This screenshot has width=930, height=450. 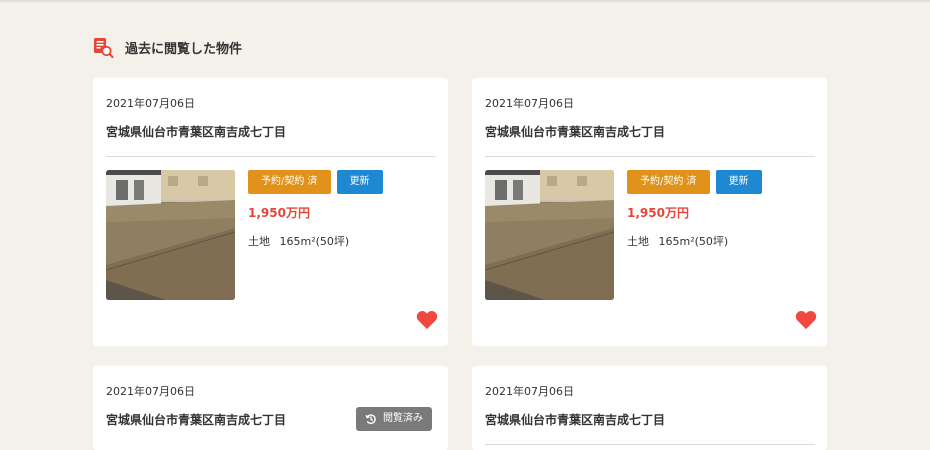 I want to click on viewed-badge: 閲覧済み, so click(x=394, y=419).